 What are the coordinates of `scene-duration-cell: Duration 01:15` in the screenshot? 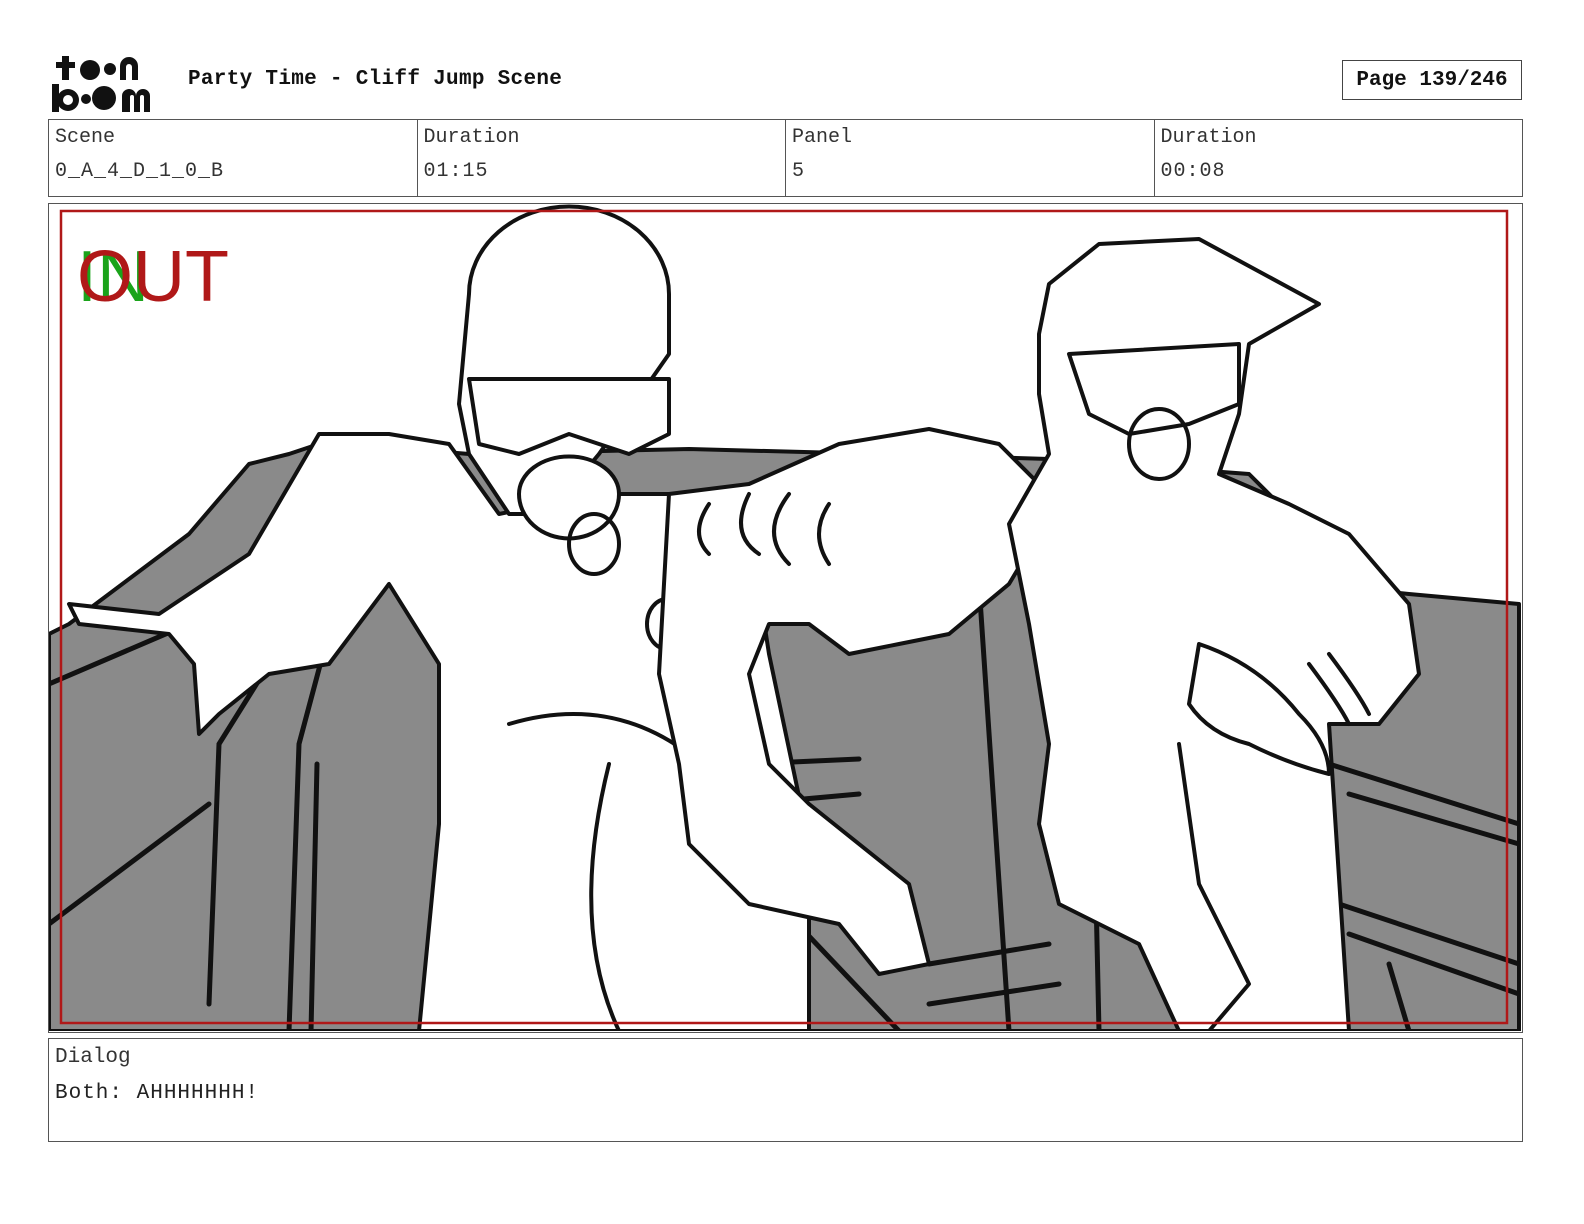 It's located at (602, 158).